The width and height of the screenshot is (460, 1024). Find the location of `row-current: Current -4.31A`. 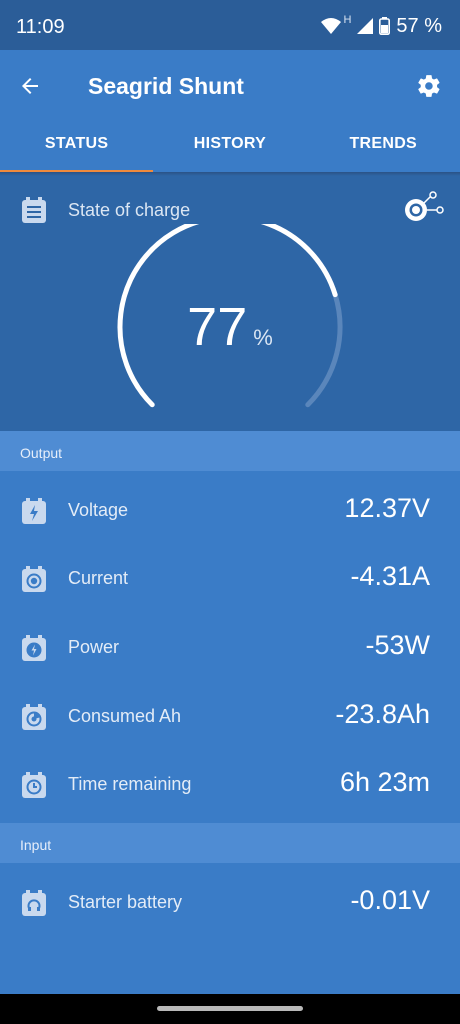

row-current: Current -4.31A is located at coordinates (230, 580).